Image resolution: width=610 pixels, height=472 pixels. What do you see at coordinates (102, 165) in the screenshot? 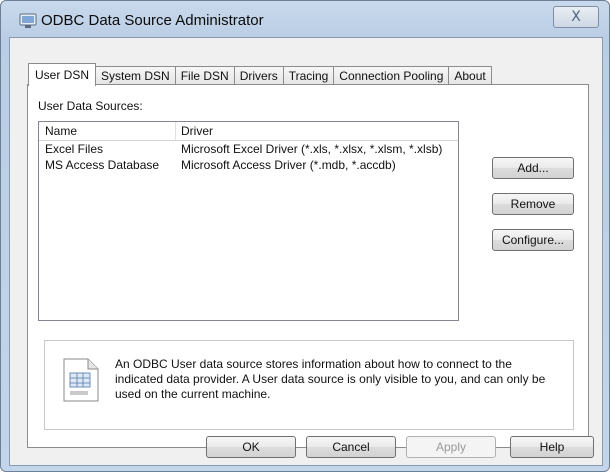
I see `row-name: MS Access Database` at bounding box center [102, 165].